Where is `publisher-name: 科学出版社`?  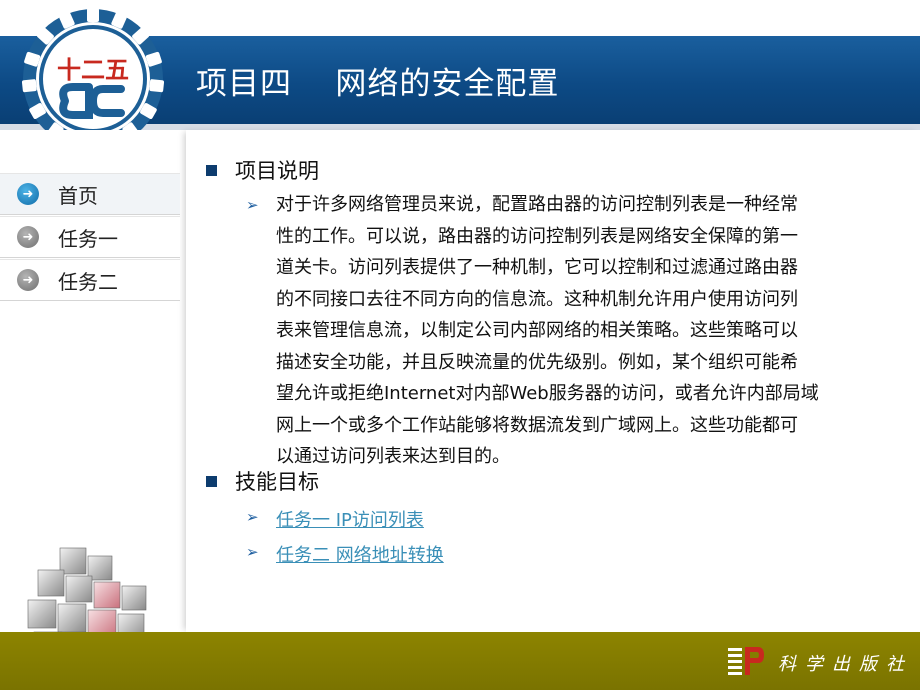 publisher-name: 科学出版社 is located at coordinates (845, 664).